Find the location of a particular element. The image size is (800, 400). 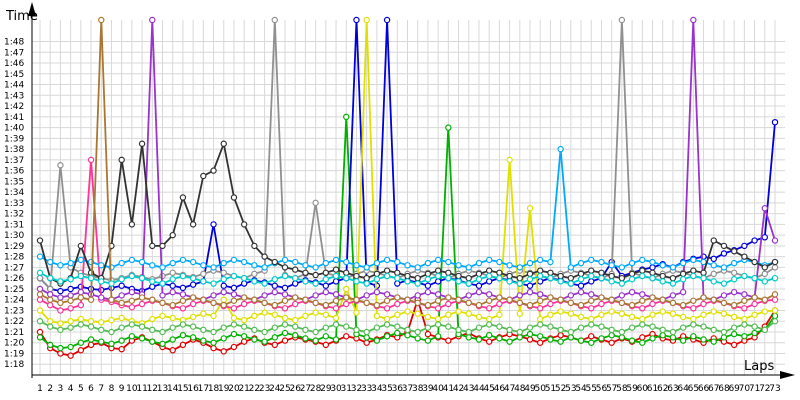

y-tick-label: 1:29 is located at coordinates (14, 247).